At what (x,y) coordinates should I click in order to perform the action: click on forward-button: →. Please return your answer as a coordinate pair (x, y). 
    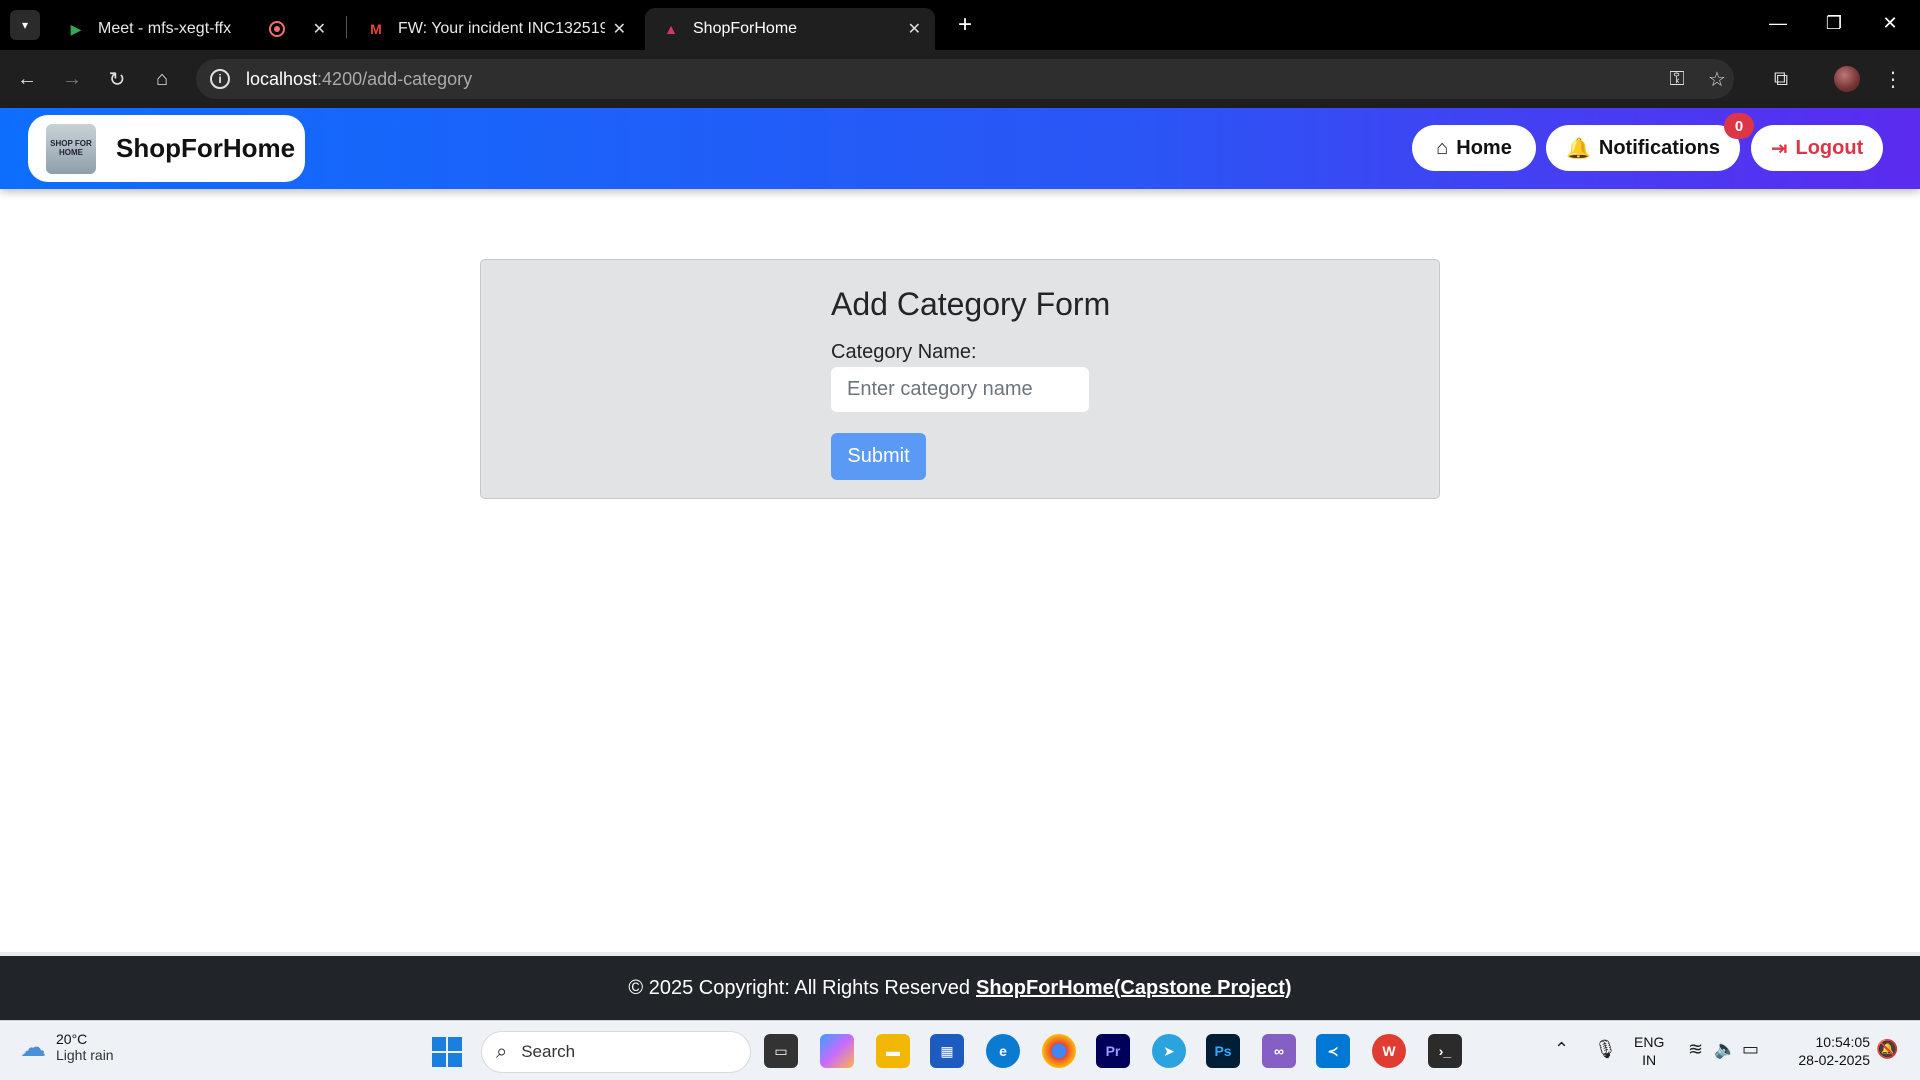
    Looking at the image, I should click on (72, 79).